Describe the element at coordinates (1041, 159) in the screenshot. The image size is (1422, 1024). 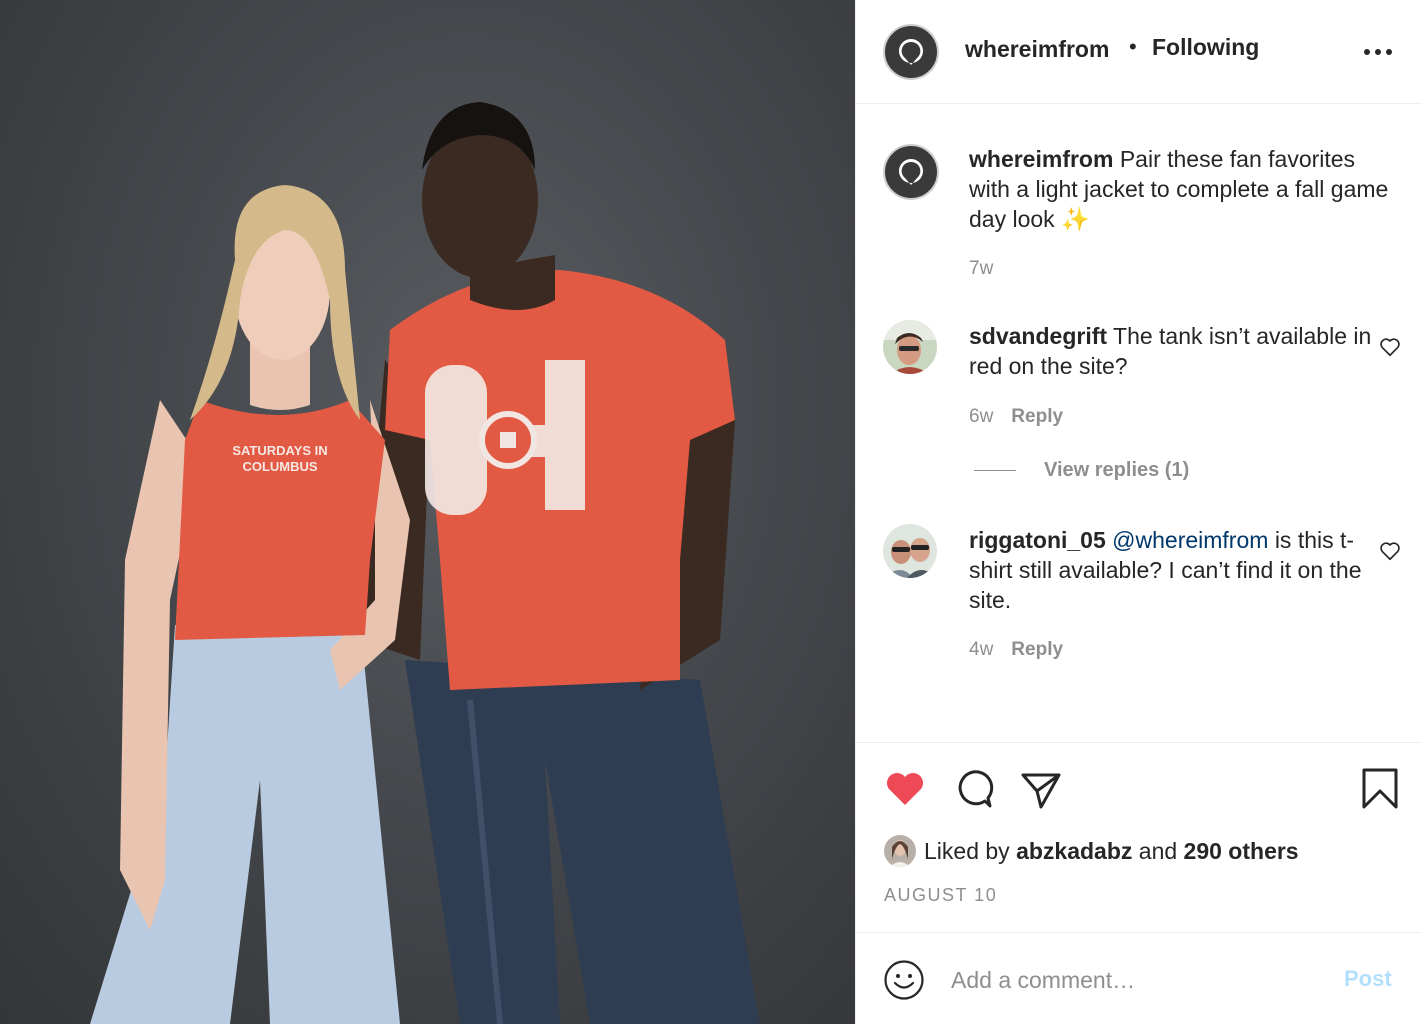
I see `caption-username: whereimfrom` at that location.